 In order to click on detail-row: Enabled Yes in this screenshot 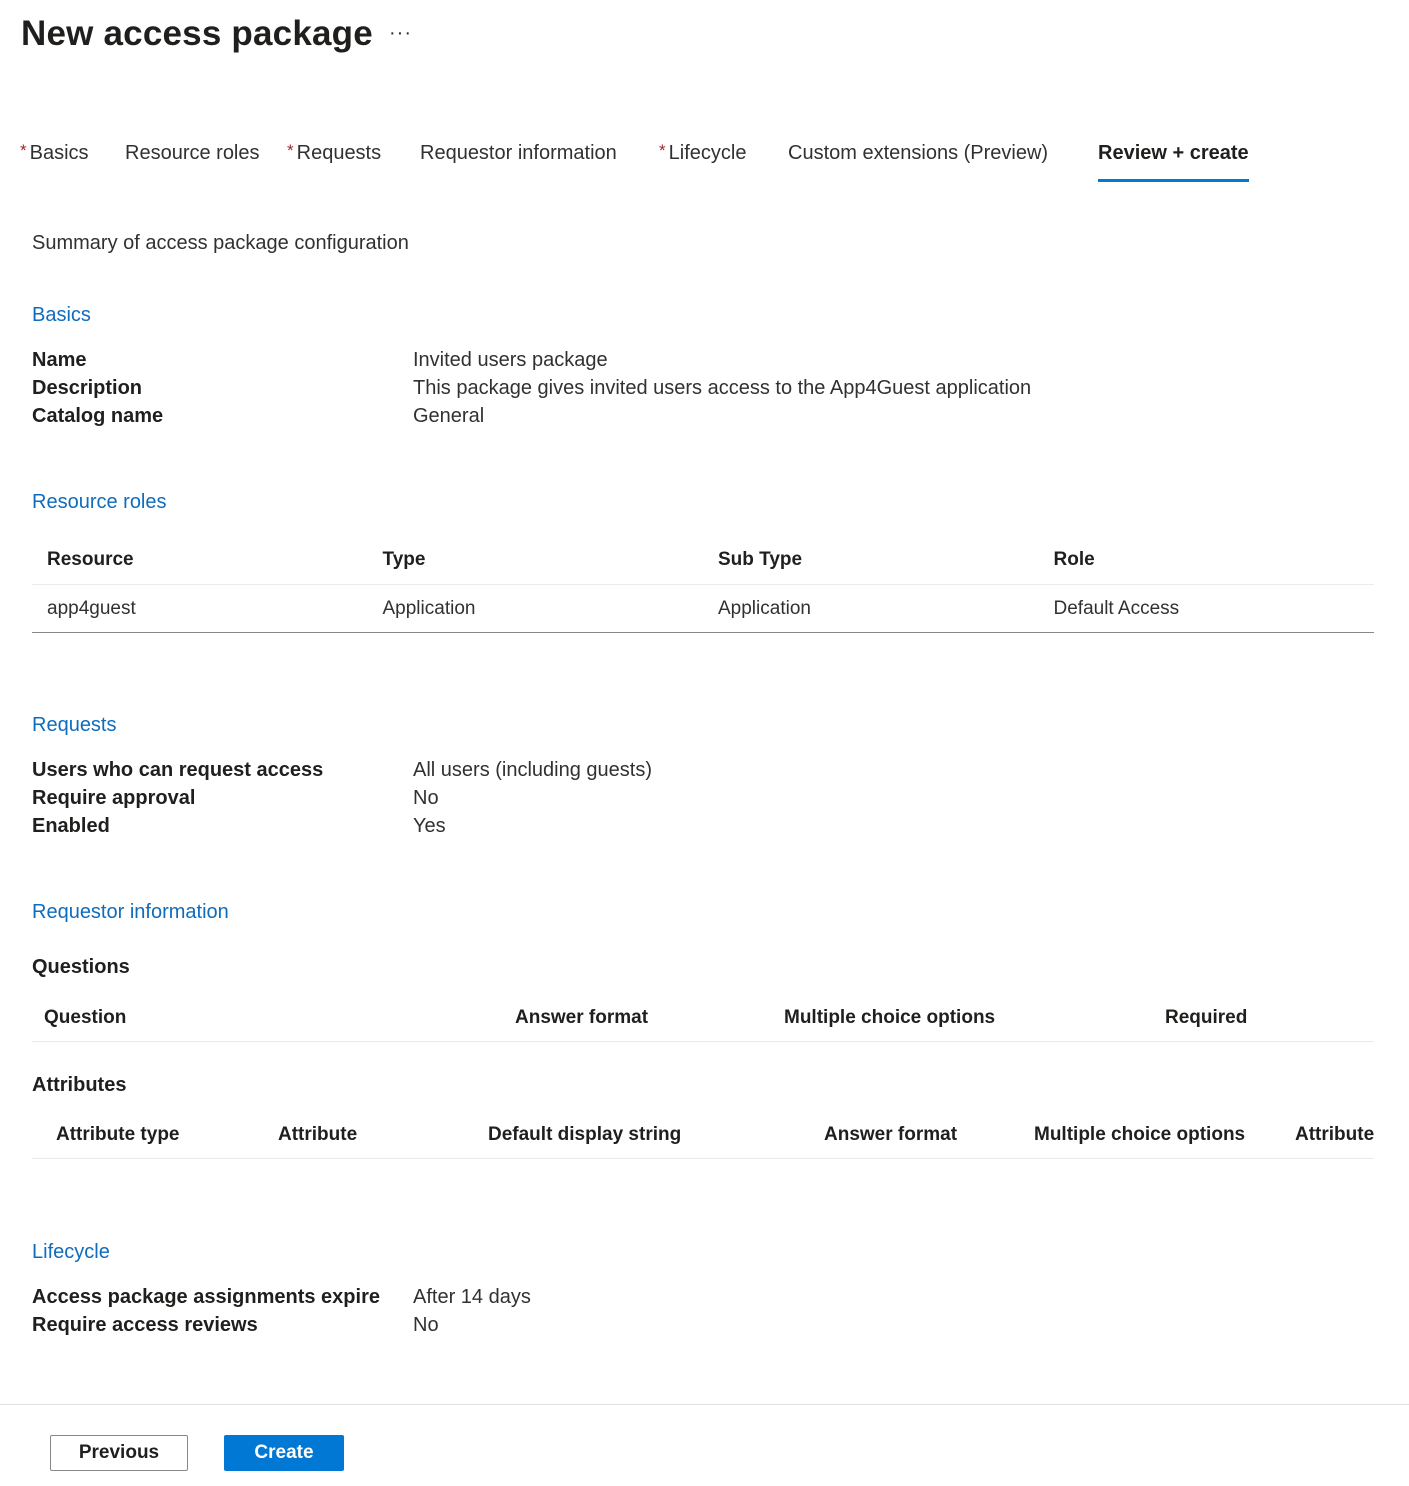, I will do `click(342, 826)`.